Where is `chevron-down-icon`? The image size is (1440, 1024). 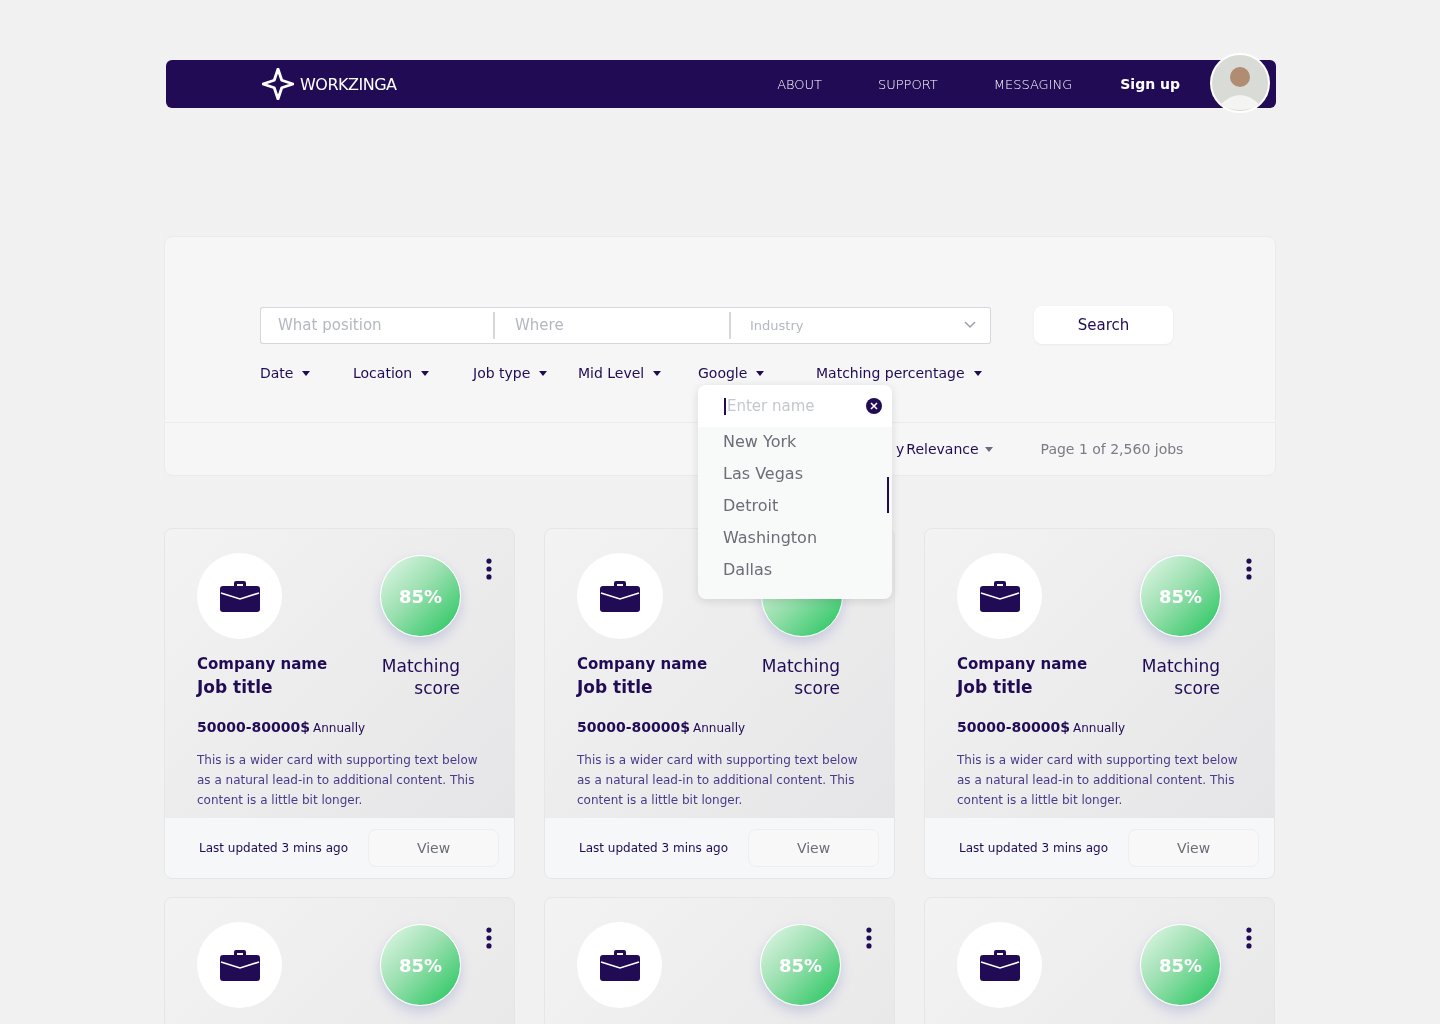 chevron-down-icon is located at coordinates (970, 324).